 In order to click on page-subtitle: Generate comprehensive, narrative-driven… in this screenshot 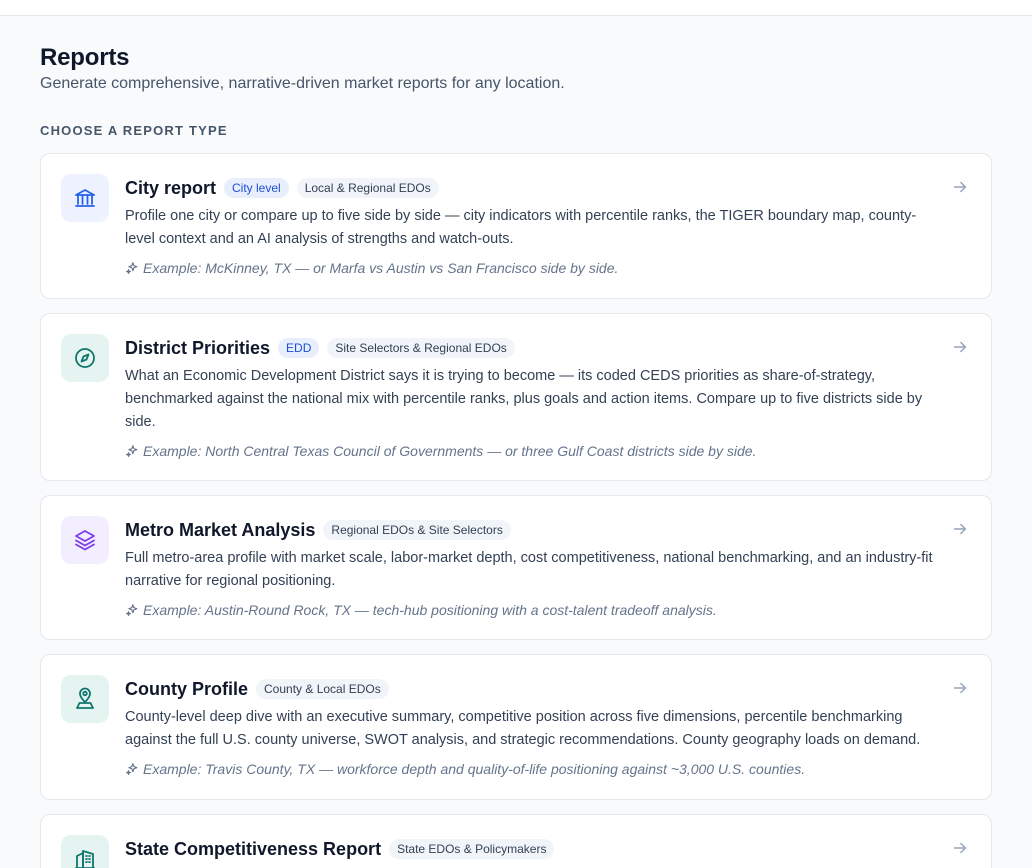, I will do `click(302, 83)`.